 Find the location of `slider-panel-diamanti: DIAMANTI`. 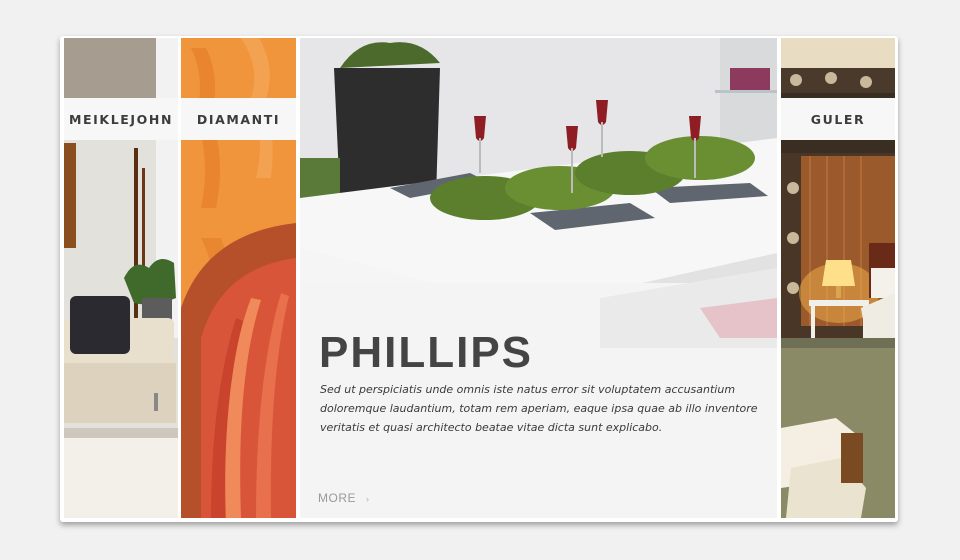

slider-panel-diamanti: DIAMANTI is located at coordinates (238, 278).